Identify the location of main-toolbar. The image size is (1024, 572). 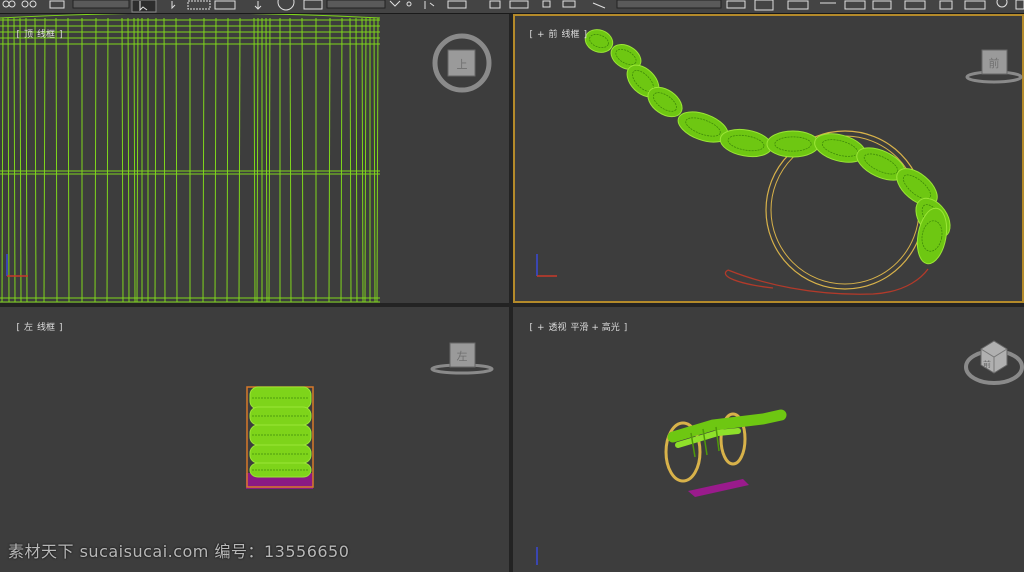
(512, 7).